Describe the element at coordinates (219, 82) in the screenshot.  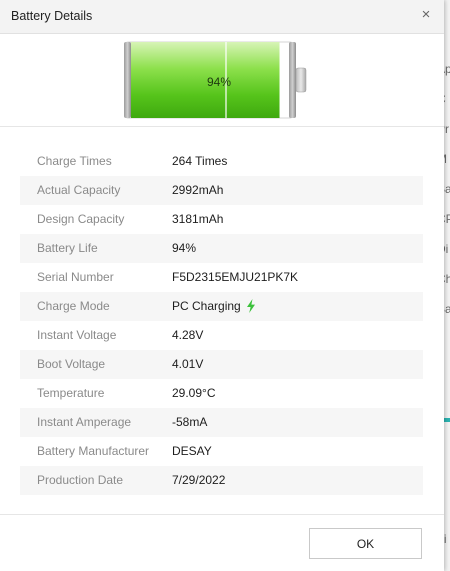
I see `battery-percent-label: 94%` at that location.